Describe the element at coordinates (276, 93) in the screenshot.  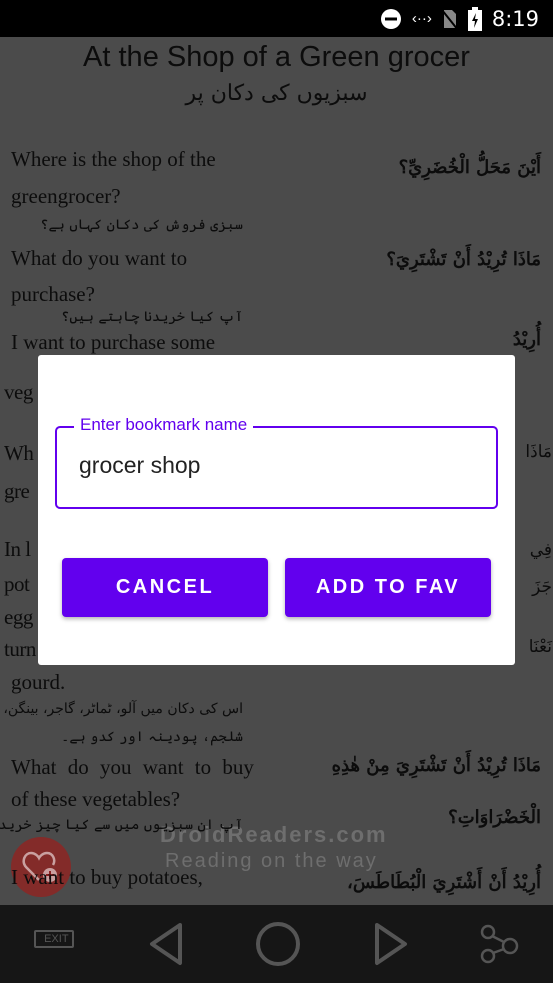
I see `urdu-title: سبزیوں کی دکان پر` at that location.